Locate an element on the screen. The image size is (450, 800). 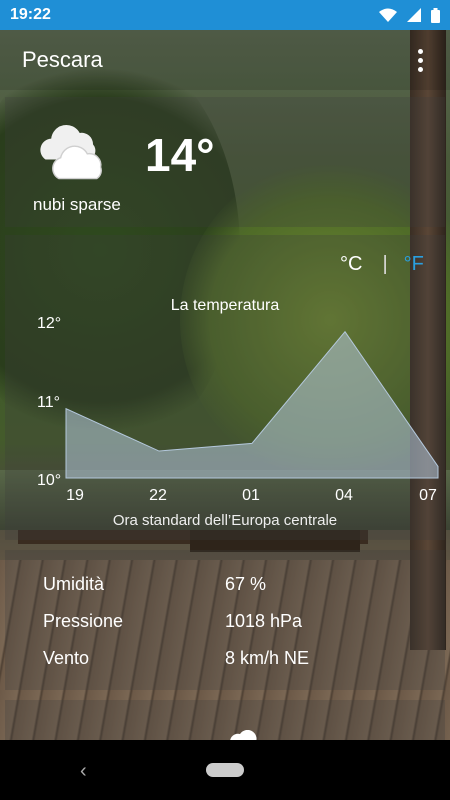
y-tick-label: 11° is located at coordinates (49, 402).